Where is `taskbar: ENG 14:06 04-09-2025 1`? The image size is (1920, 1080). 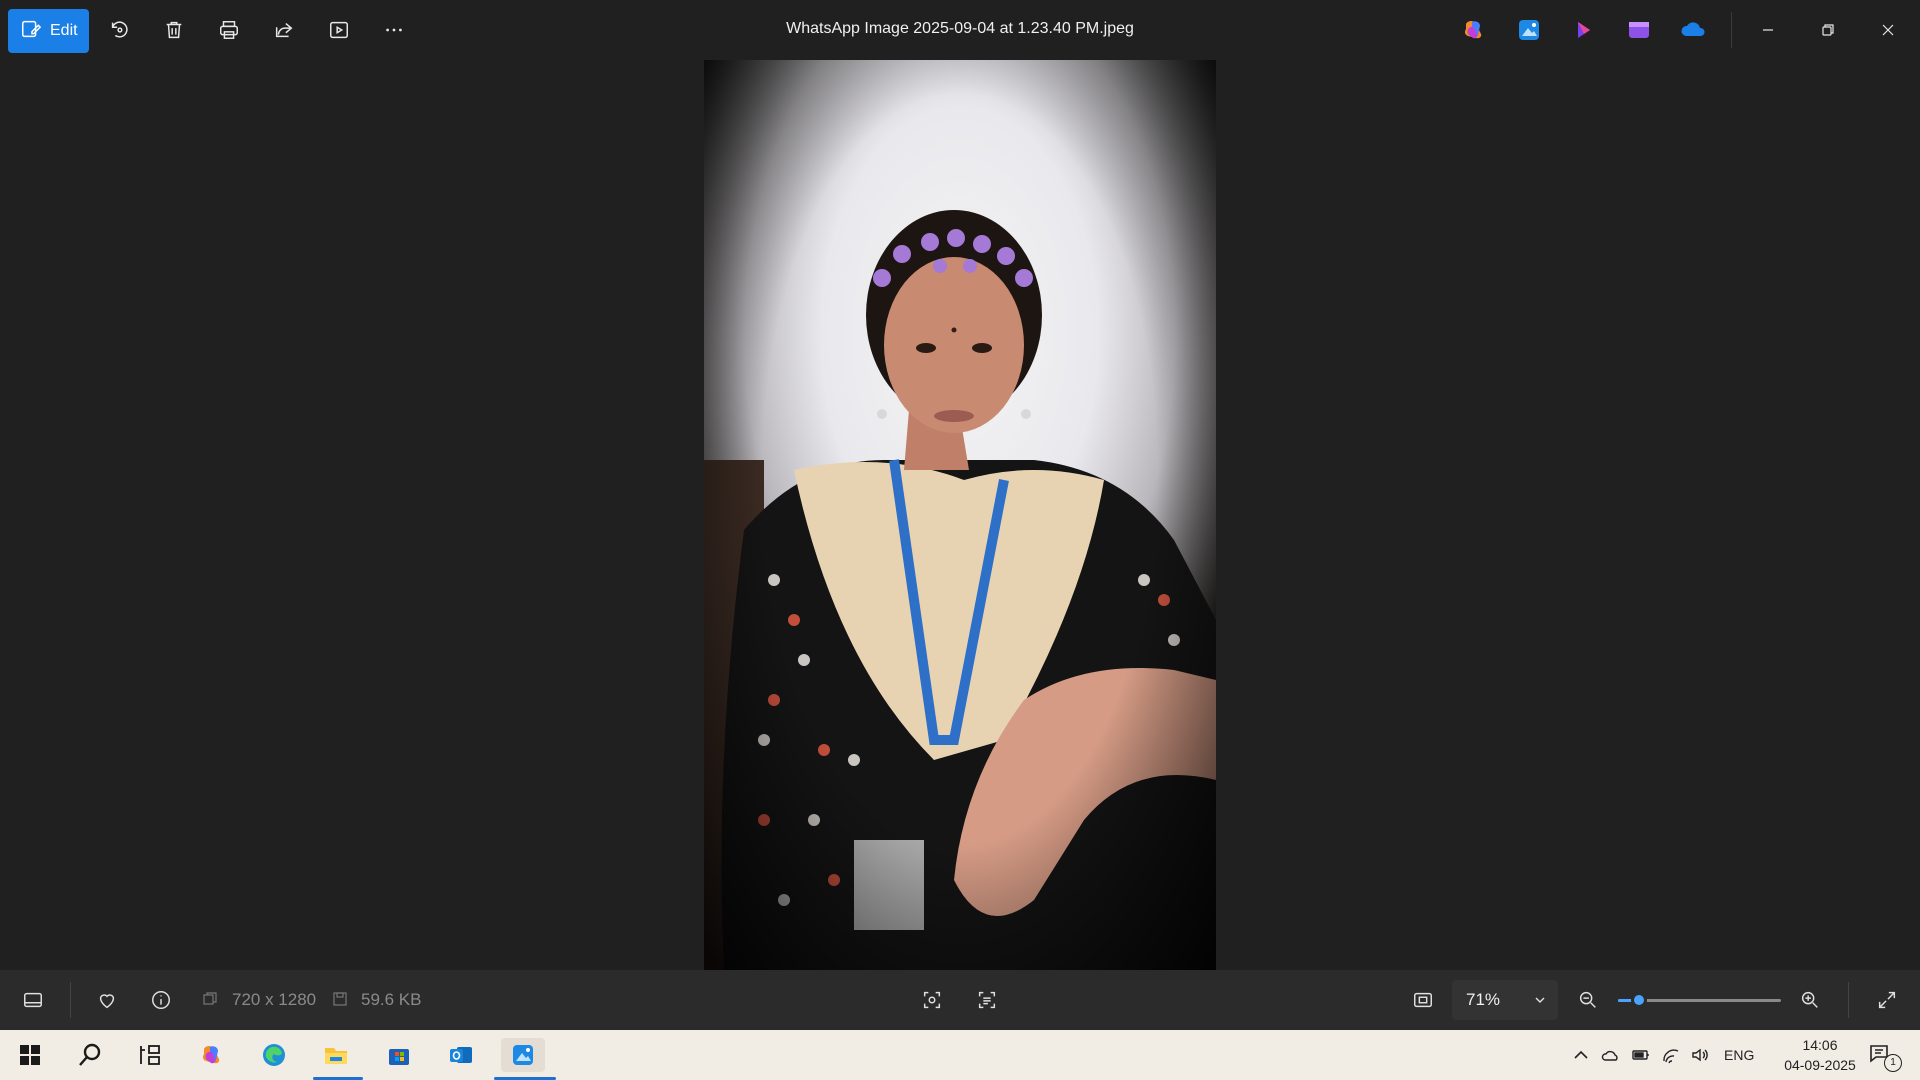 taskbar: ENG 14:06 04-09-2025 1 is located at coordinates (960, 1055).